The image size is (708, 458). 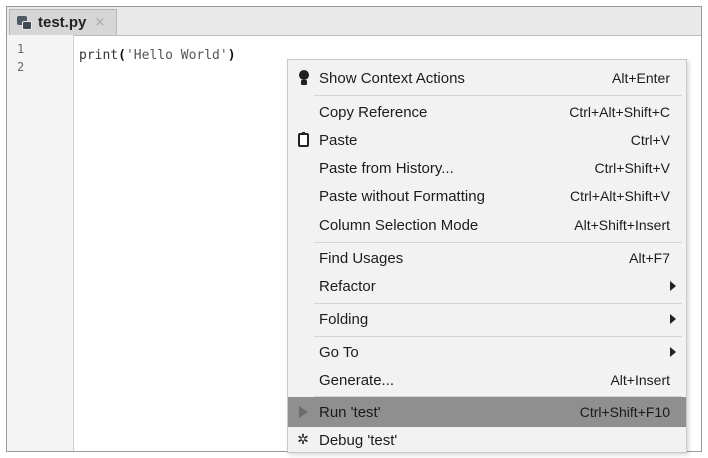 I want to click on menu-separator, so click(x=498, y=95).